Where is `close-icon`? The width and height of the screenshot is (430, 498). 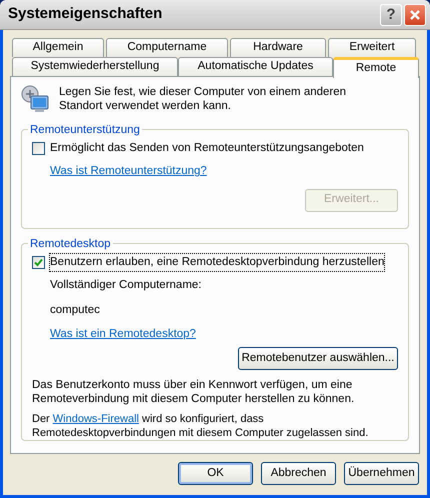 close-icon is located at coordinates (415, 14).